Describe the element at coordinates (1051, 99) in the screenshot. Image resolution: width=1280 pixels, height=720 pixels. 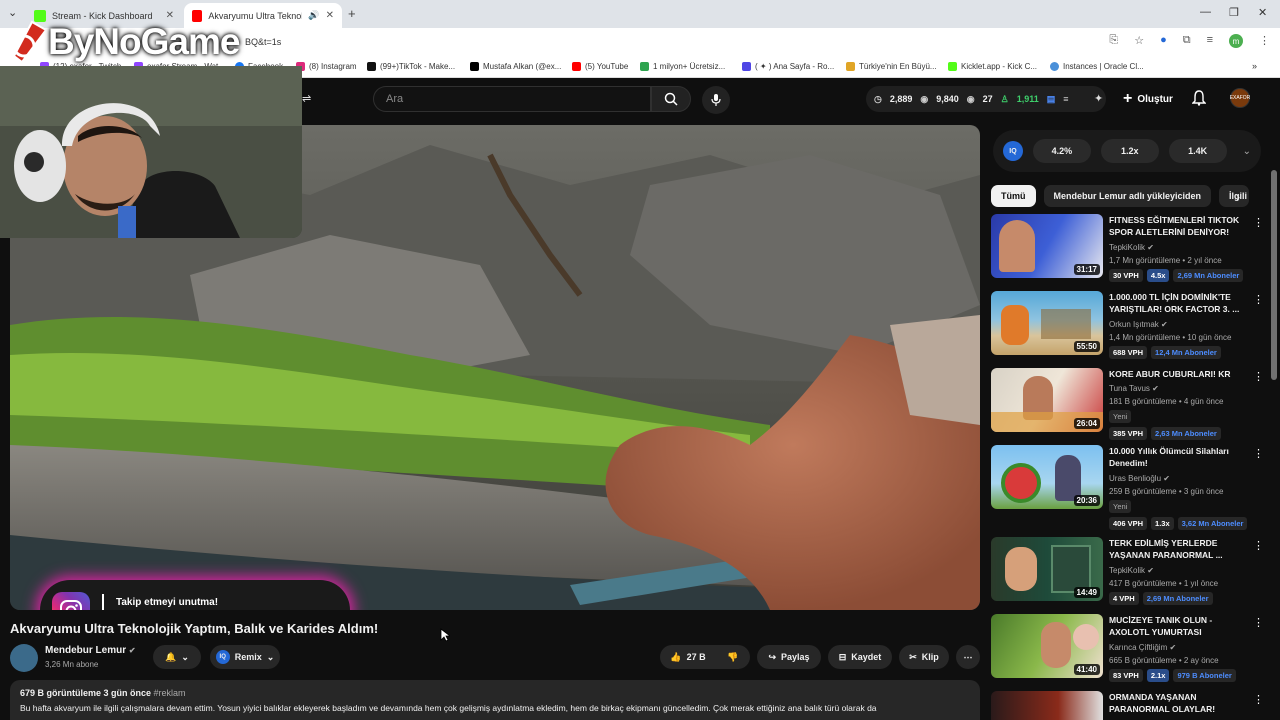
I see `list-icon: ▤` at that location.